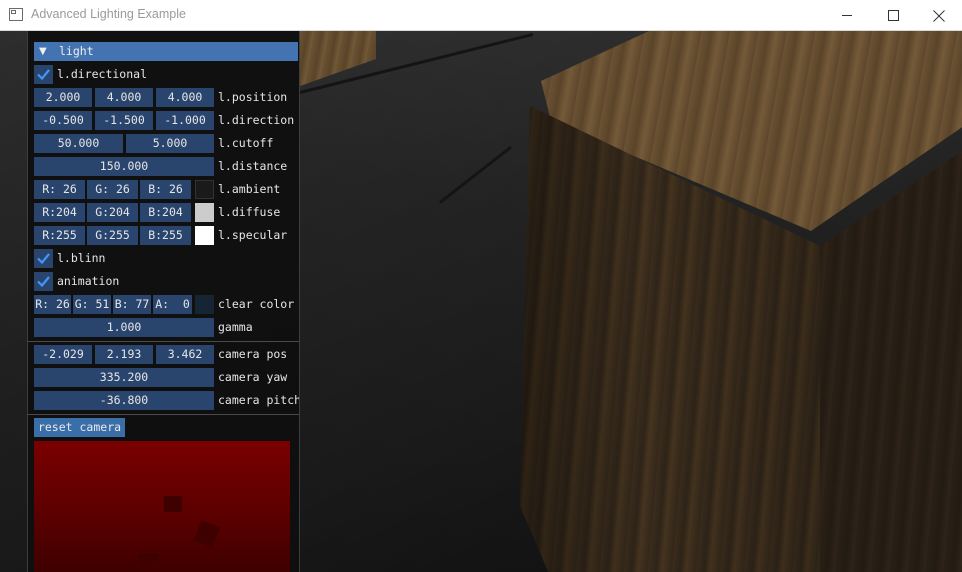  Describe the element at coordinates (102, 74) in the screenshot. I see `directional-label: l.directional` at that location.